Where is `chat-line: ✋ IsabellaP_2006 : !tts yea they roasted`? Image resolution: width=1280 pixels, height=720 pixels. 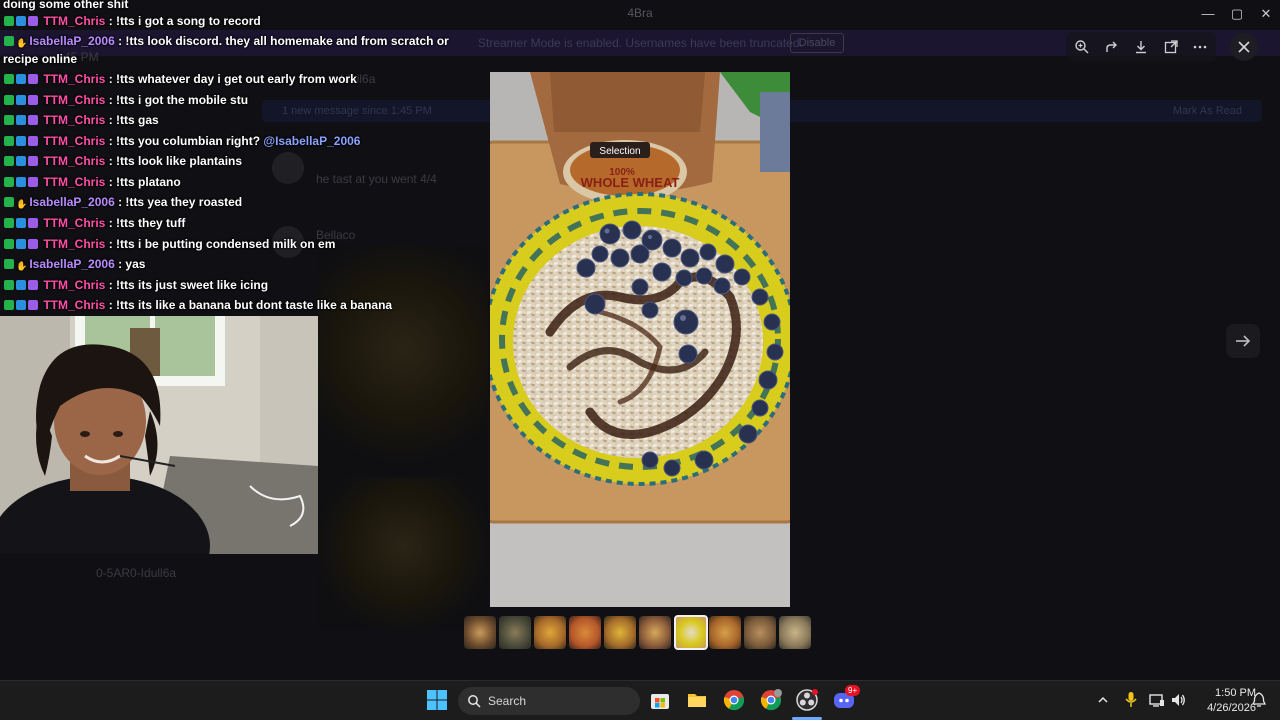 chat-line: ✋ IsabellaP_2006 : !tts yea they roasted is located at coordinates (123, 203).